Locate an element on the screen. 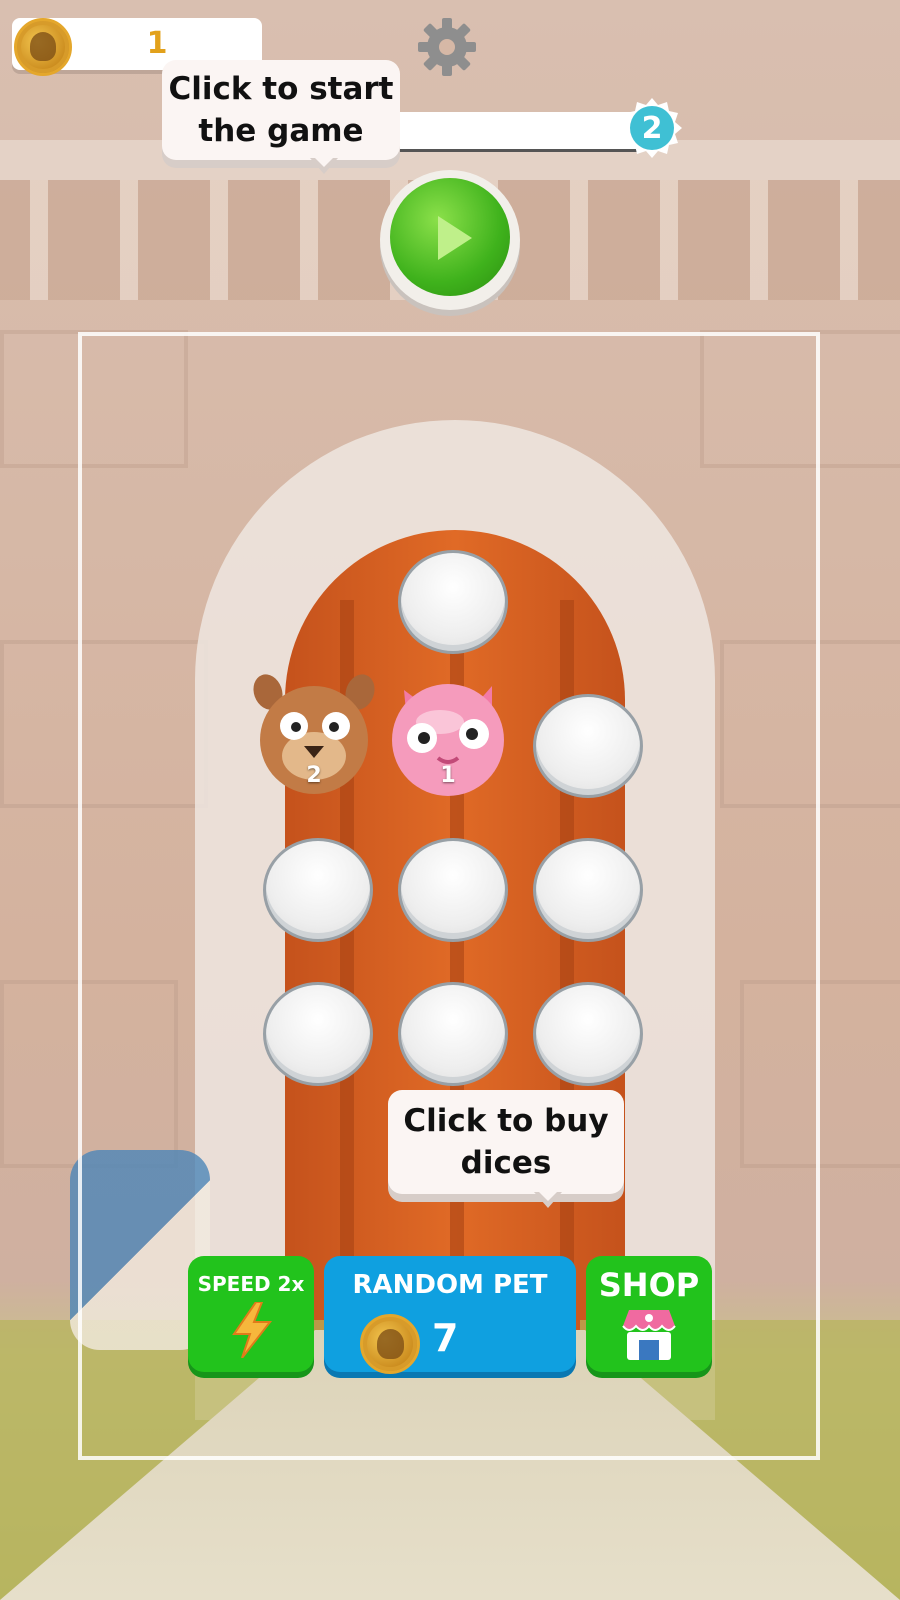 This screenshot has height=1600, width=900. tooltip-line: Click to start is located at coordinates (281, 89).